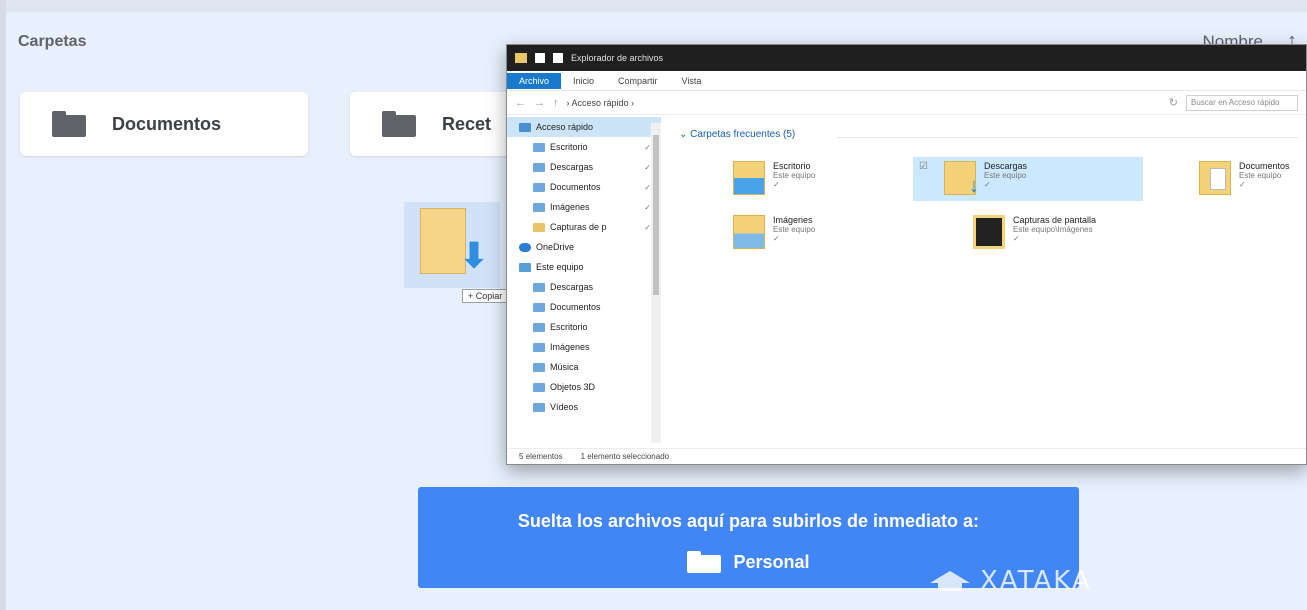 The image size is (1307, 610). What do you see at coordinates (842, 233) in the screenshot?
I see `tile-imagenes: Imágenes Este equipo ✓` at bounding box center [842, 233].